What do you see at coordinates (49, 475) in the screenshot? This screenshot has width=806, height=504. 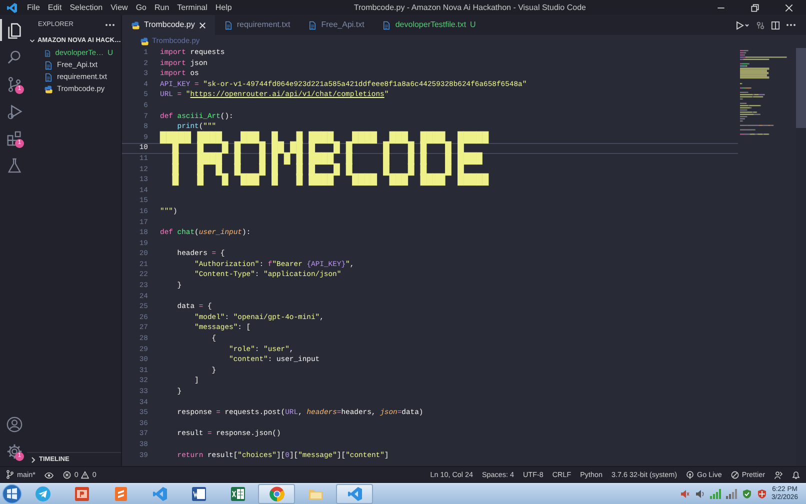 I see `eye-icon` at bounding box center [49, 475].